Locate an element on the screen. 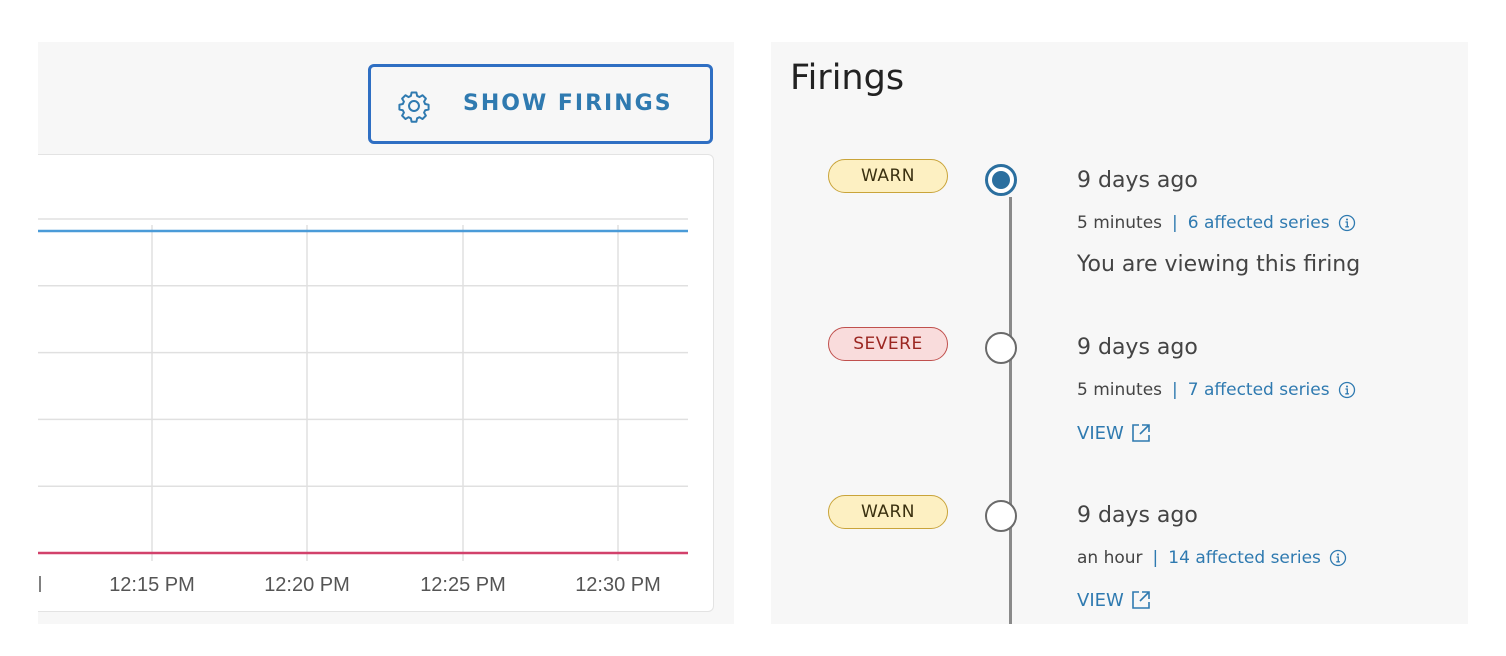 The height and width of the screenshot is (656, 1506). affected-series-link: 7 affected series is located at coordinates (1259, 390).